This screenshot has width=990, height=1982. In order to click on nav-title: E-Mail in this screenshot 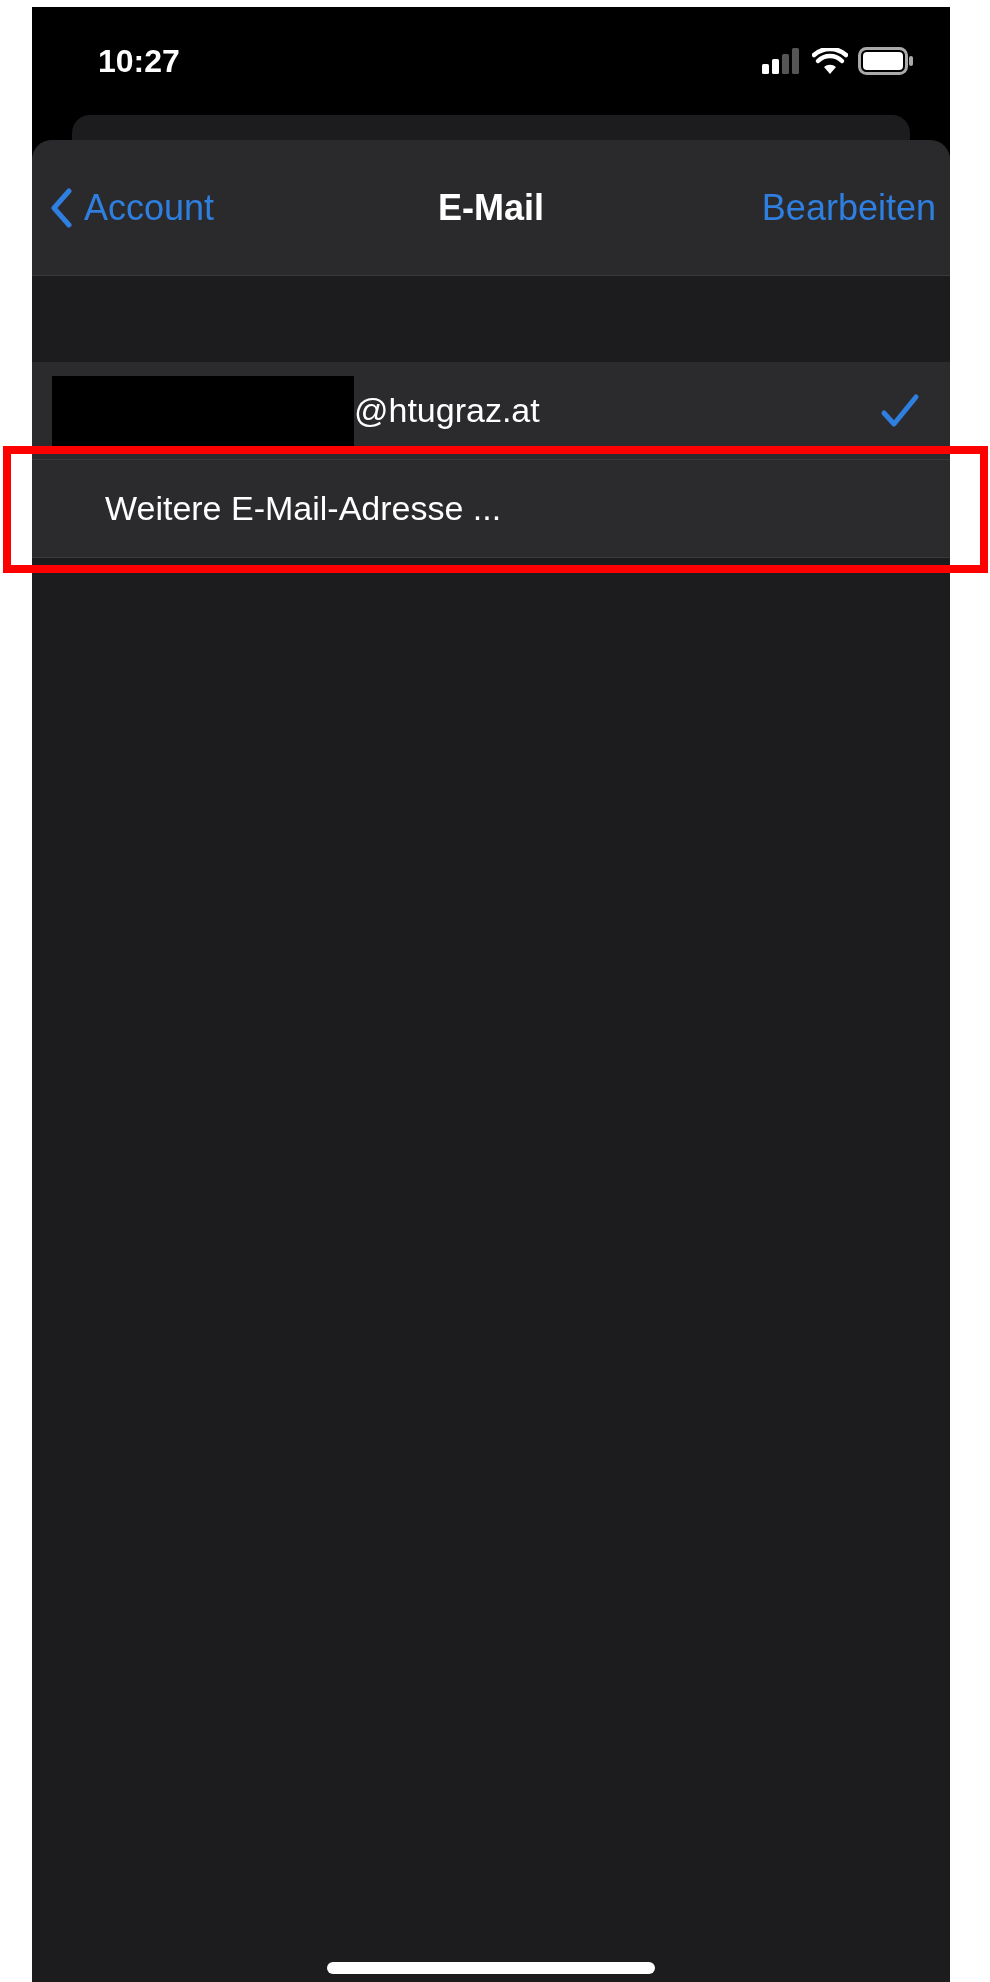, I will do `click(491, 207)`.